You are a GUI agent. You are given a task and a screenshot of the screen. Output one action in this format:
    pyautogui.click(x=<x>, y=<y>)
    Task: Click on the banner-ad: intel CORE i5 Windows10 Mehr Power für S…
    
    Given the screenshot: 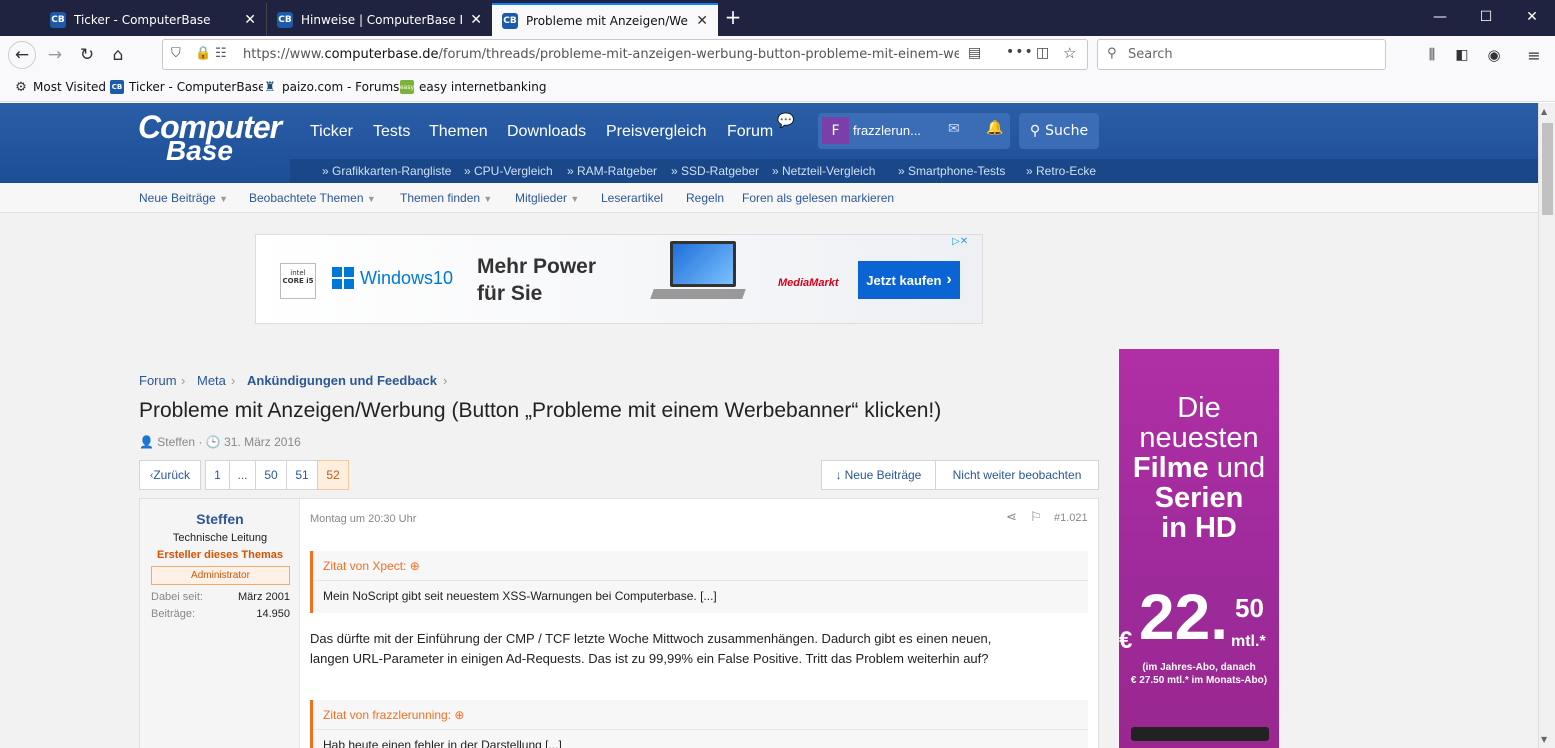 What is the action you would take?
    pyautogui.click(x=619, y=279)
    